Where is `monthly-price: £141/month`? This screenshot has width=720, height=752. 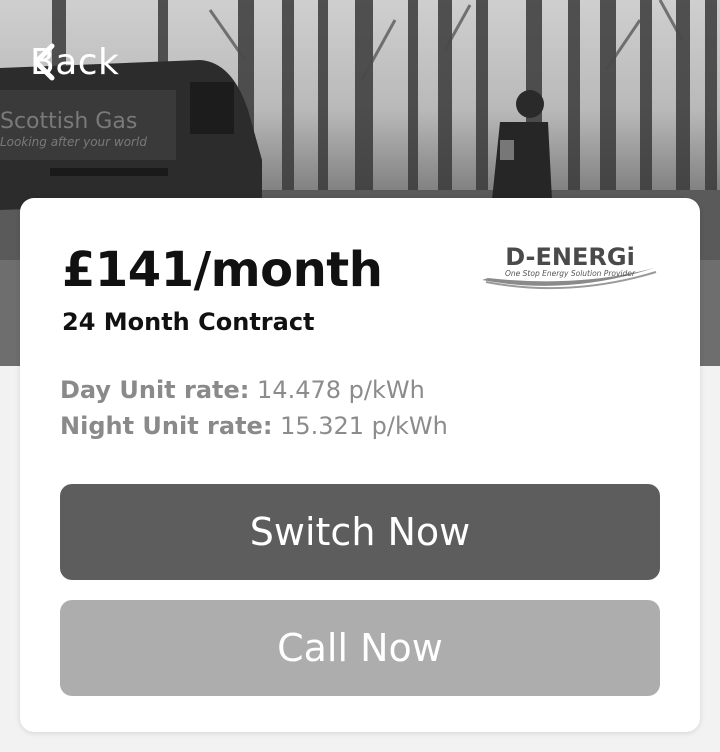
monthly-price: £141/month is located at coordinates (222, 270).